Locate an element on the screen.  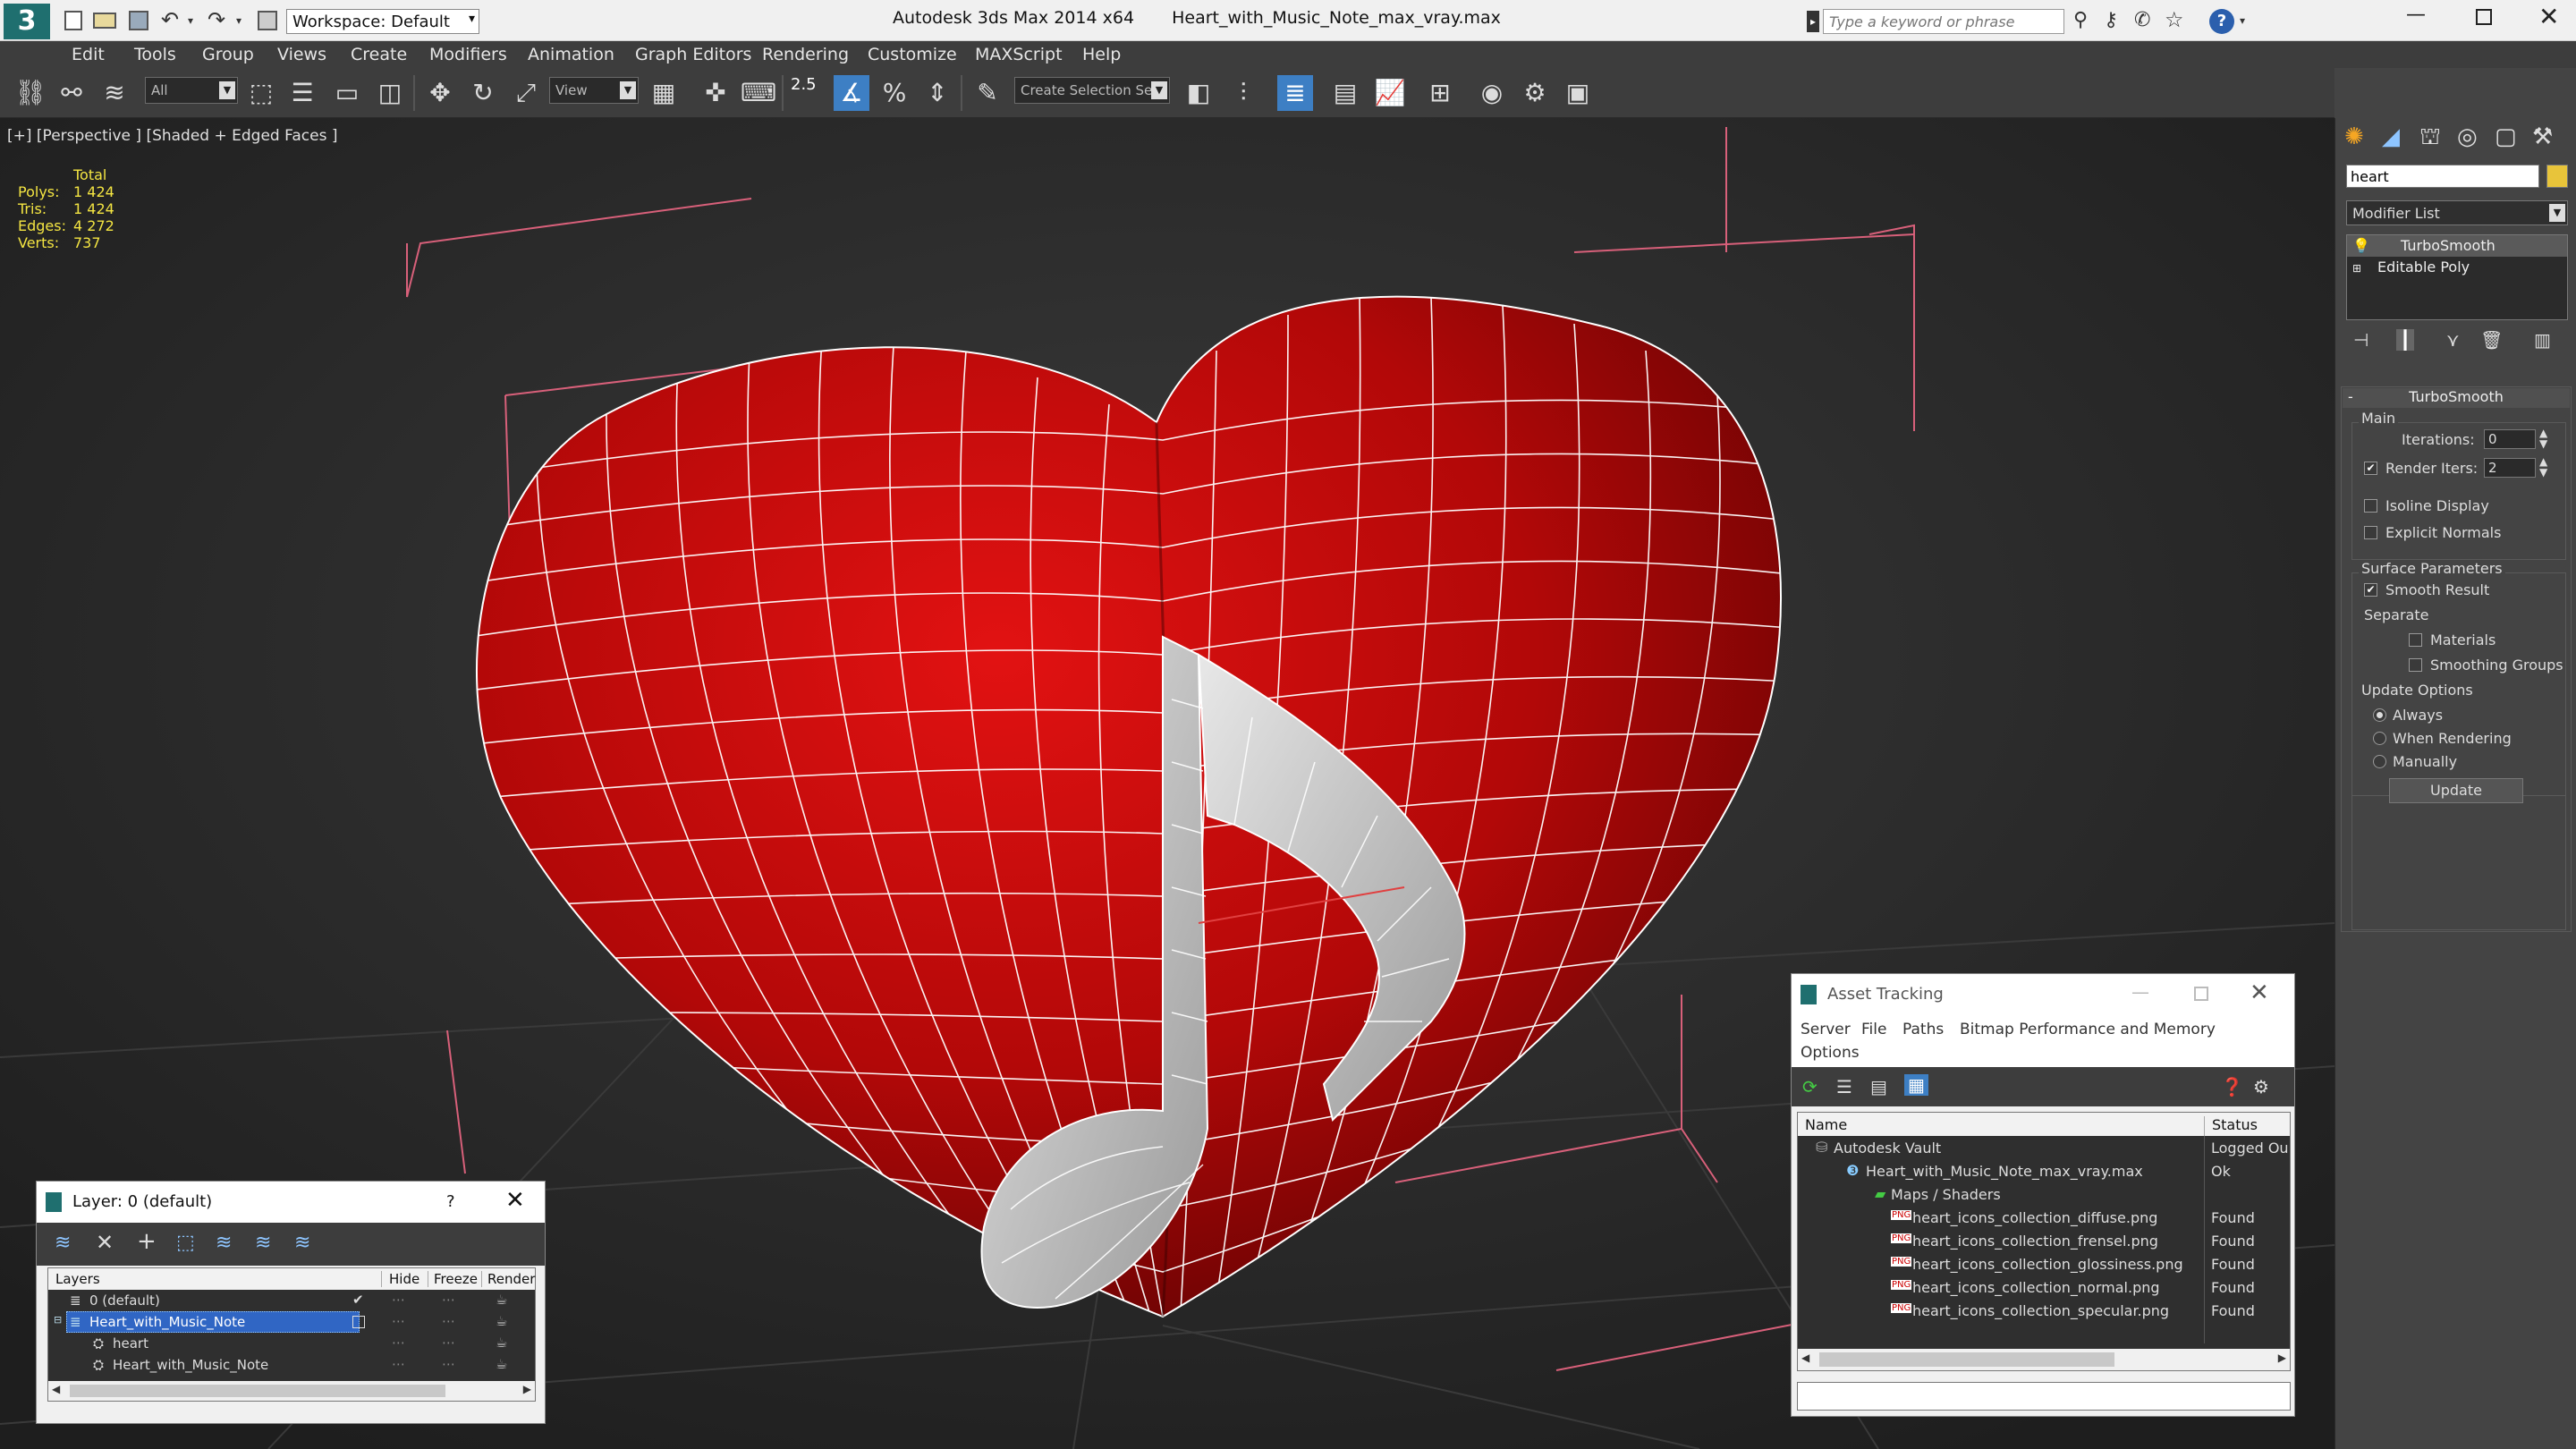
favorites-star-icon: ☆ is located at coordinates (2174, 19).